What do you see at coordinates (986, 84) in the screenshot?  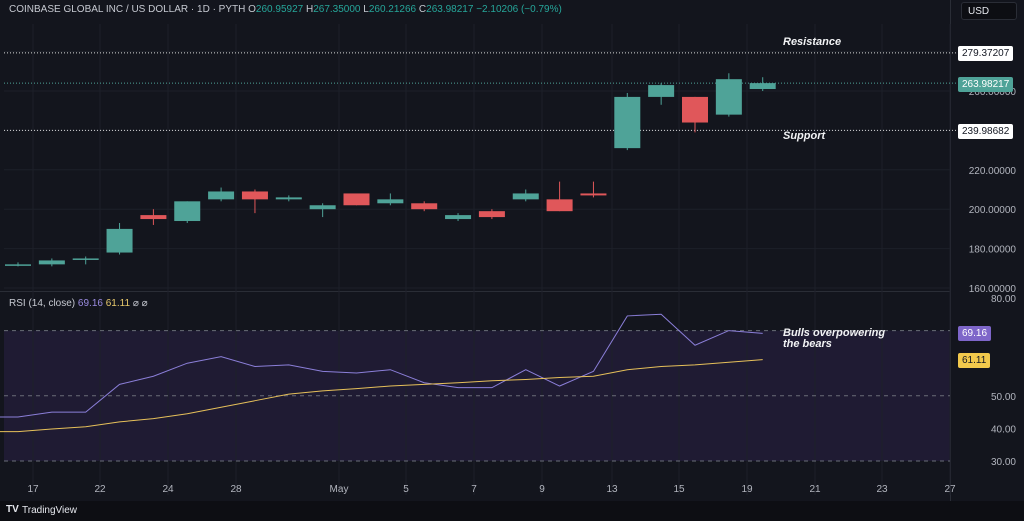 I see `last-price-label: 263.98217` at bounding box center [986, 84].